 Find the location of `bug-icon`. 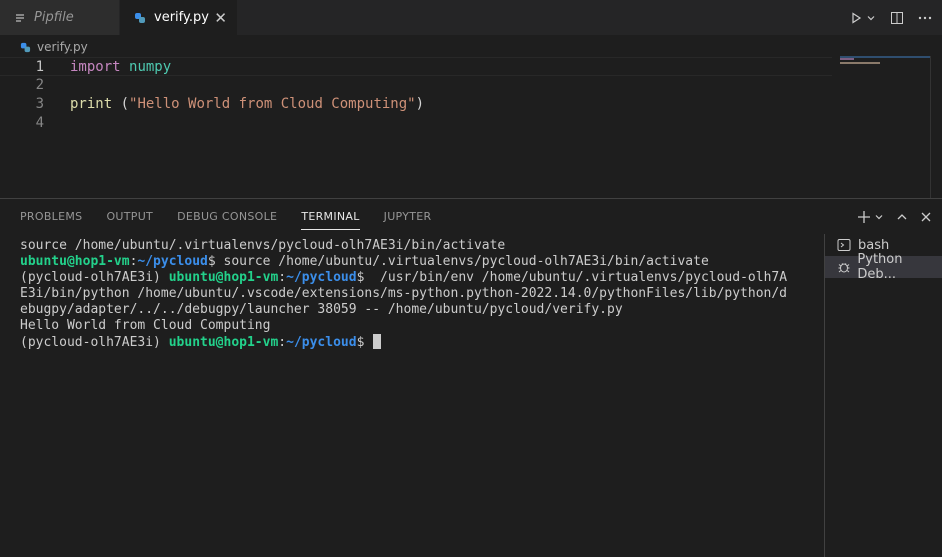

bug-icon is located at coordinates (844, 267).